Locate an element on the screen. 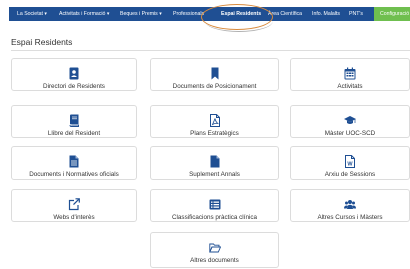 This screenshot has width=410, height=269. card-documents-normatives: Documents i Normatives oficials is located at coordinates (74, 163).